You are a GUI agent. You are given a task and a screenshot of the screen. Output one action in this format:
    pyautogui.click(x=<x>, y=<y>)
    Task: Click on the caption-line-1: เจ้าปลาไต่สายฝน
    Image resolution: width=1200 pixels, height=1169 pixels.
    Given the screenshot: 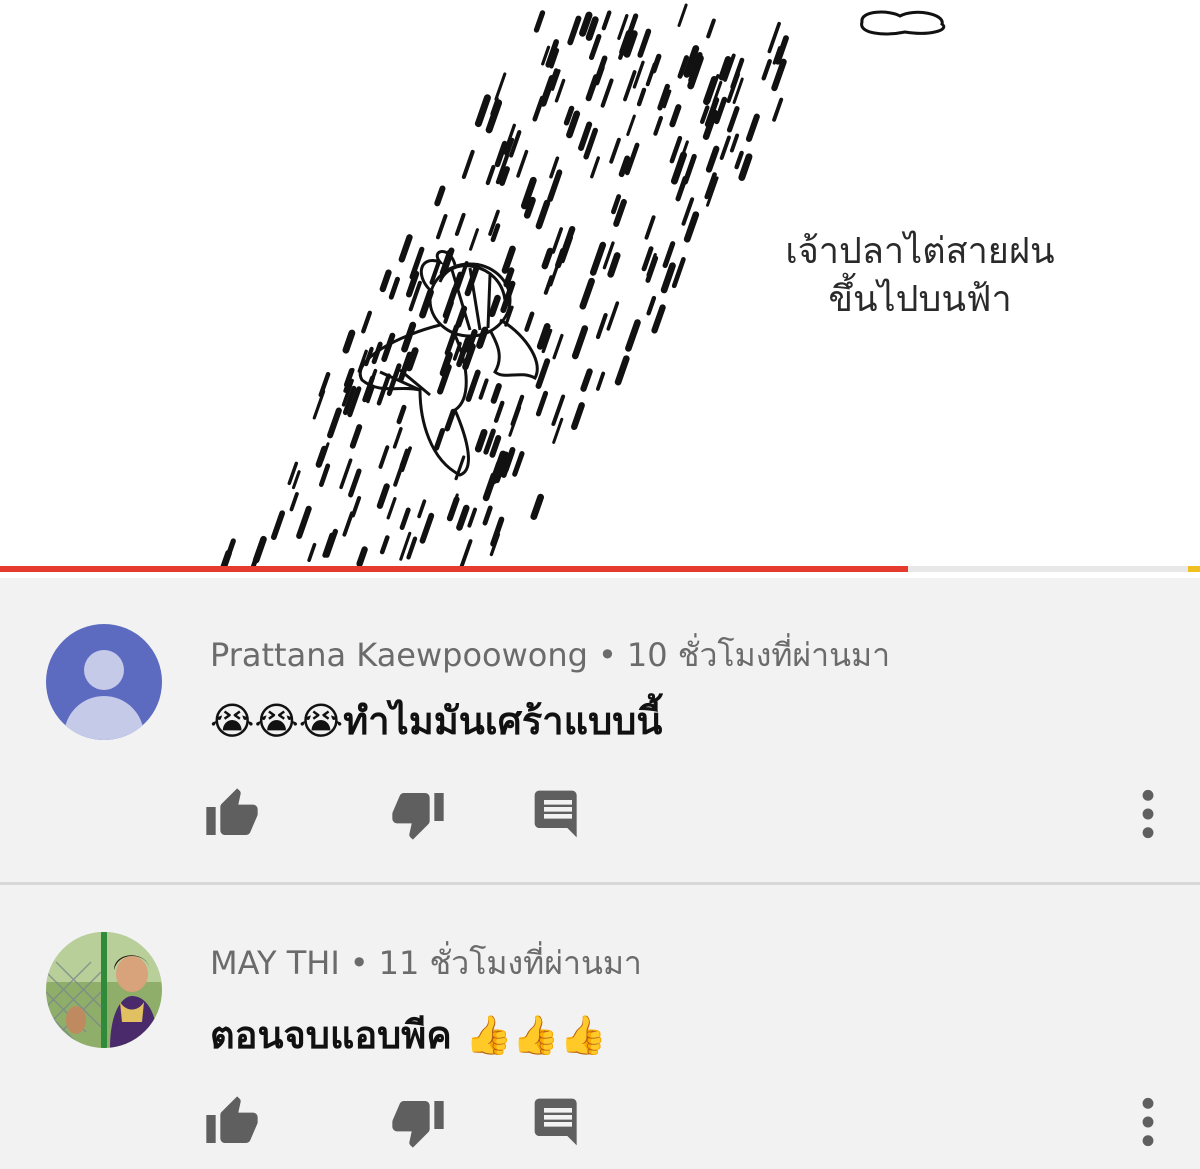 What is the action you would take?
    pyautogui.click(x=920, y=251)
    